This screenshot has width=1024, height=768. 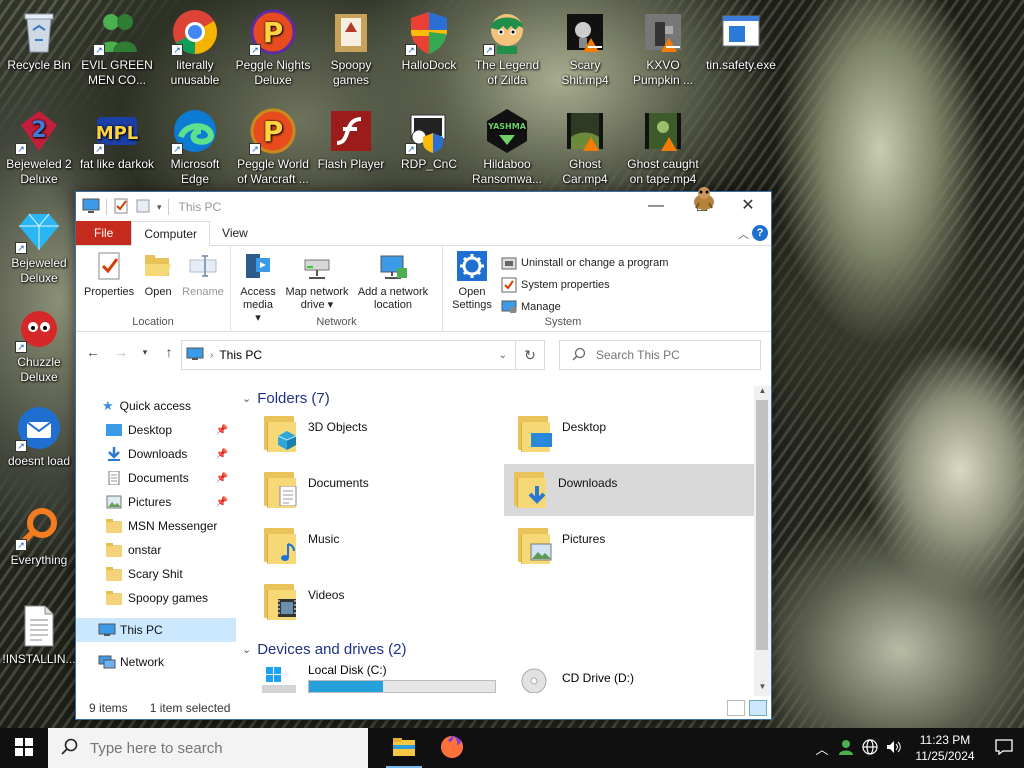 I want to click on desktop-icon-spoopy-games: Spoopy games, so click(x=351, y=48).